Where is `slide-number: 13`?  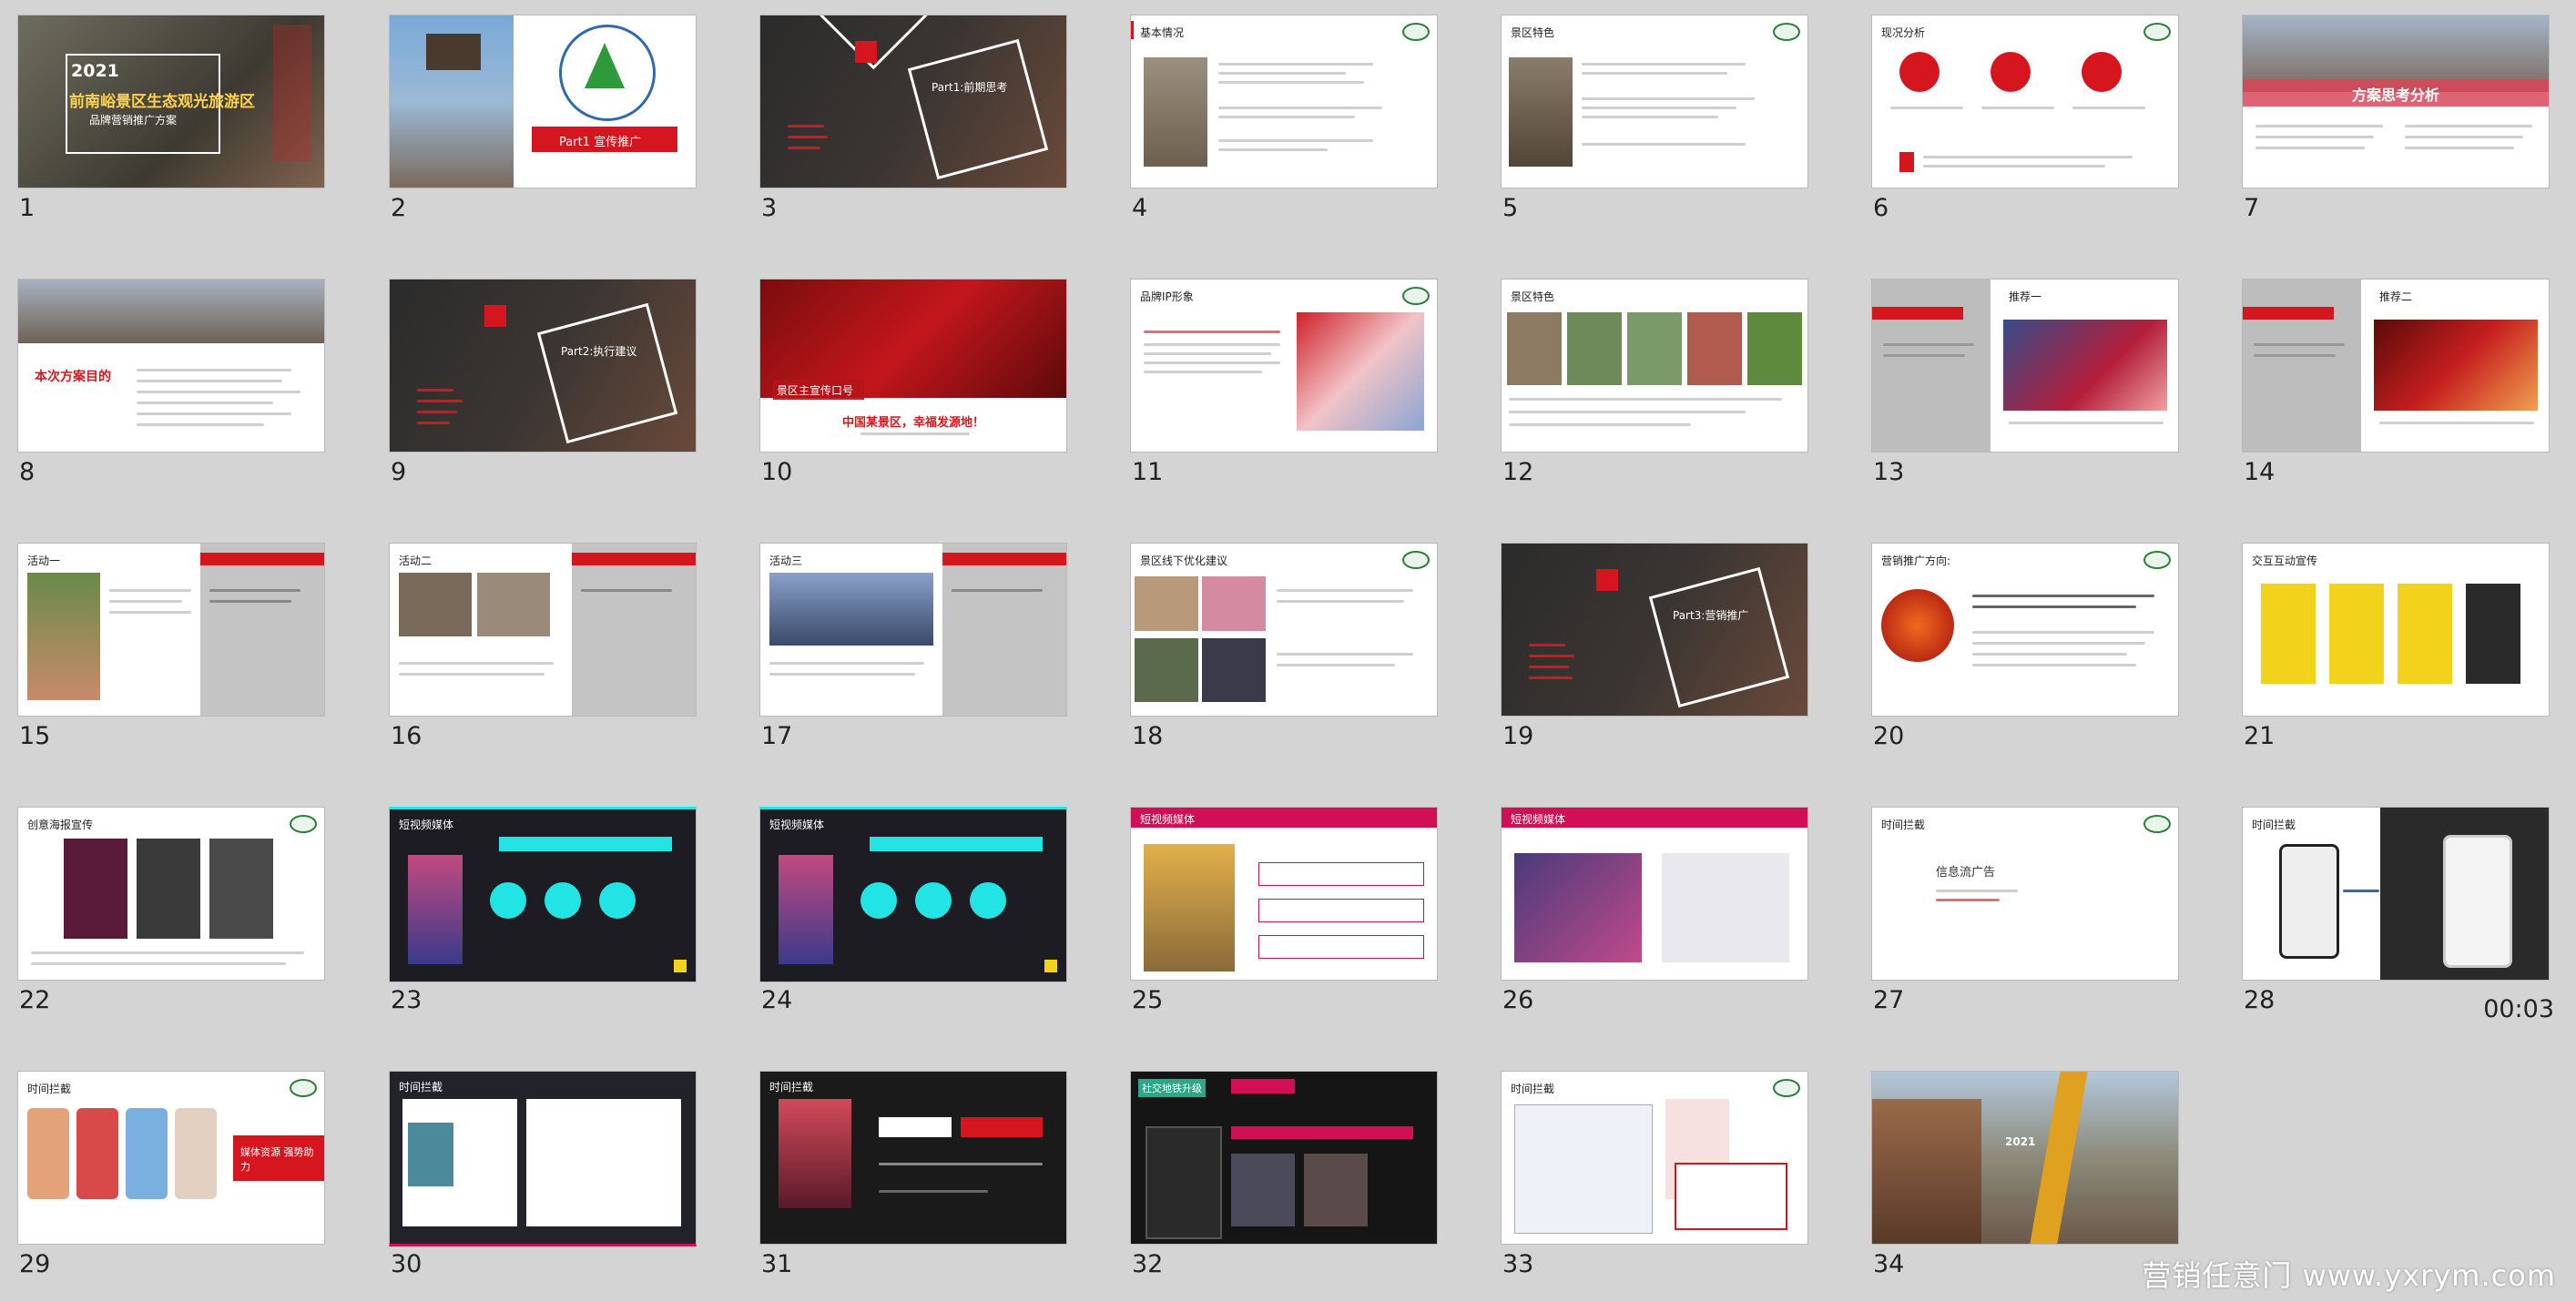
slide-number: 13 is located at coordinates (1889, 472).